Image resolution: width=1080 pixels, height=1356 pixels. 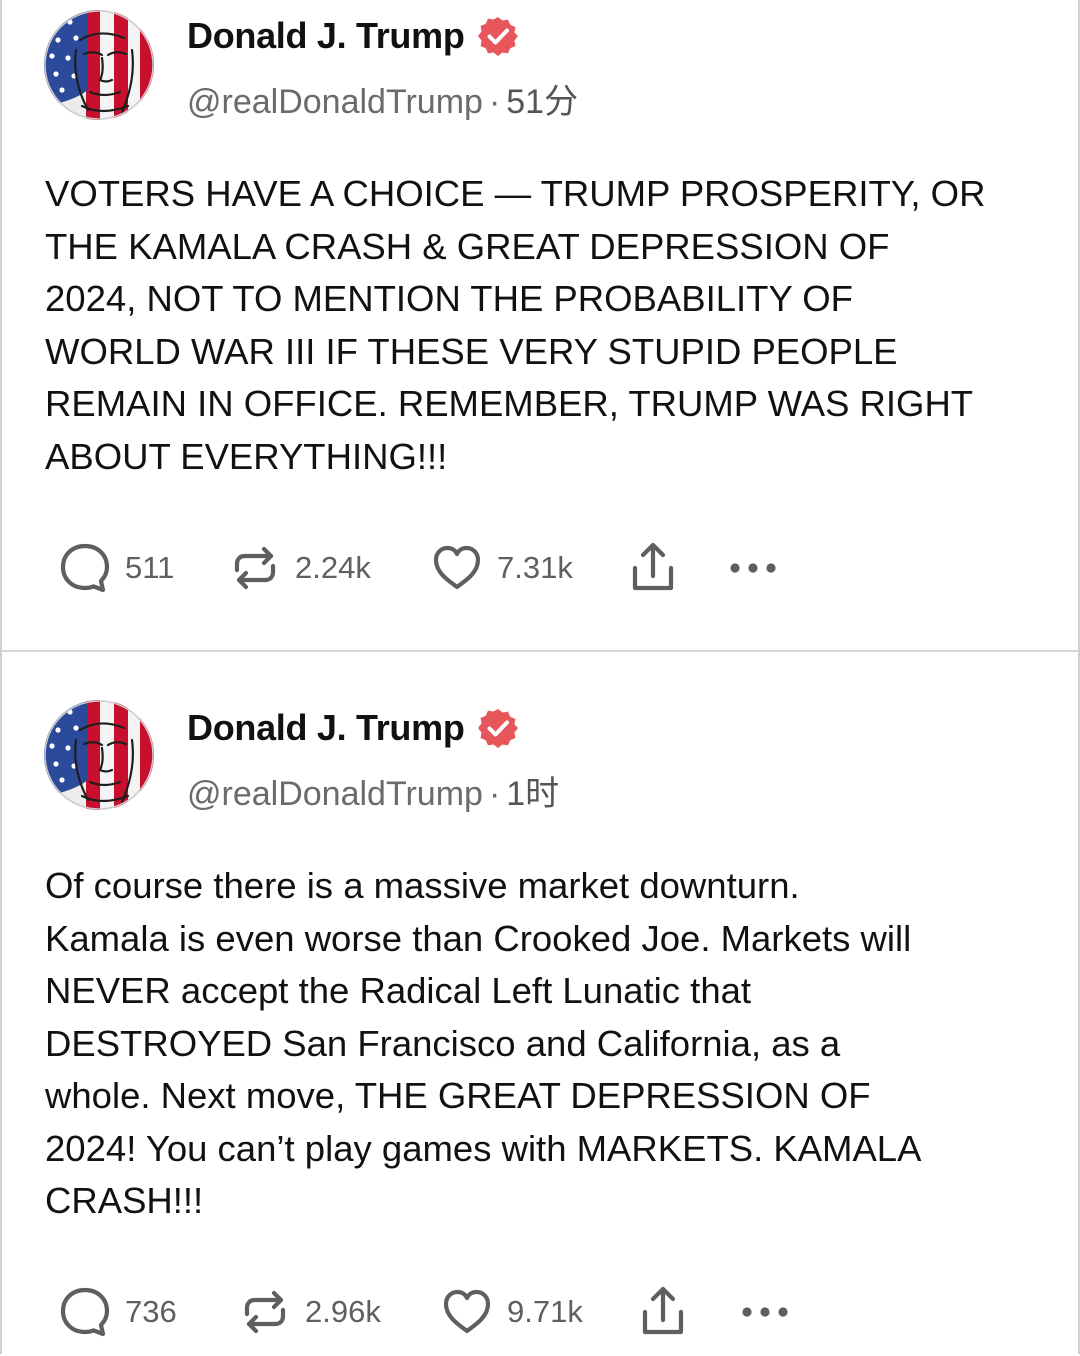 I want to click on reply-count: 511, so click(x=150, y=567).